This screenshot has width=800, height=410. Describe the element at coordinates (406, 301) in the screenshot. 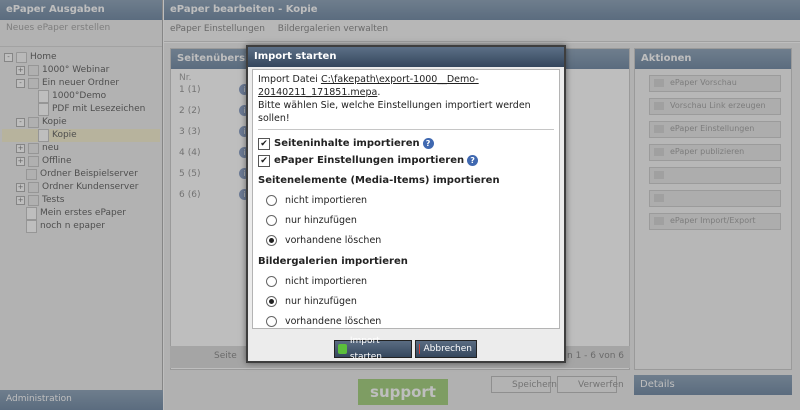

I see `gallery-option-add: nur hinzufügen` at that location.